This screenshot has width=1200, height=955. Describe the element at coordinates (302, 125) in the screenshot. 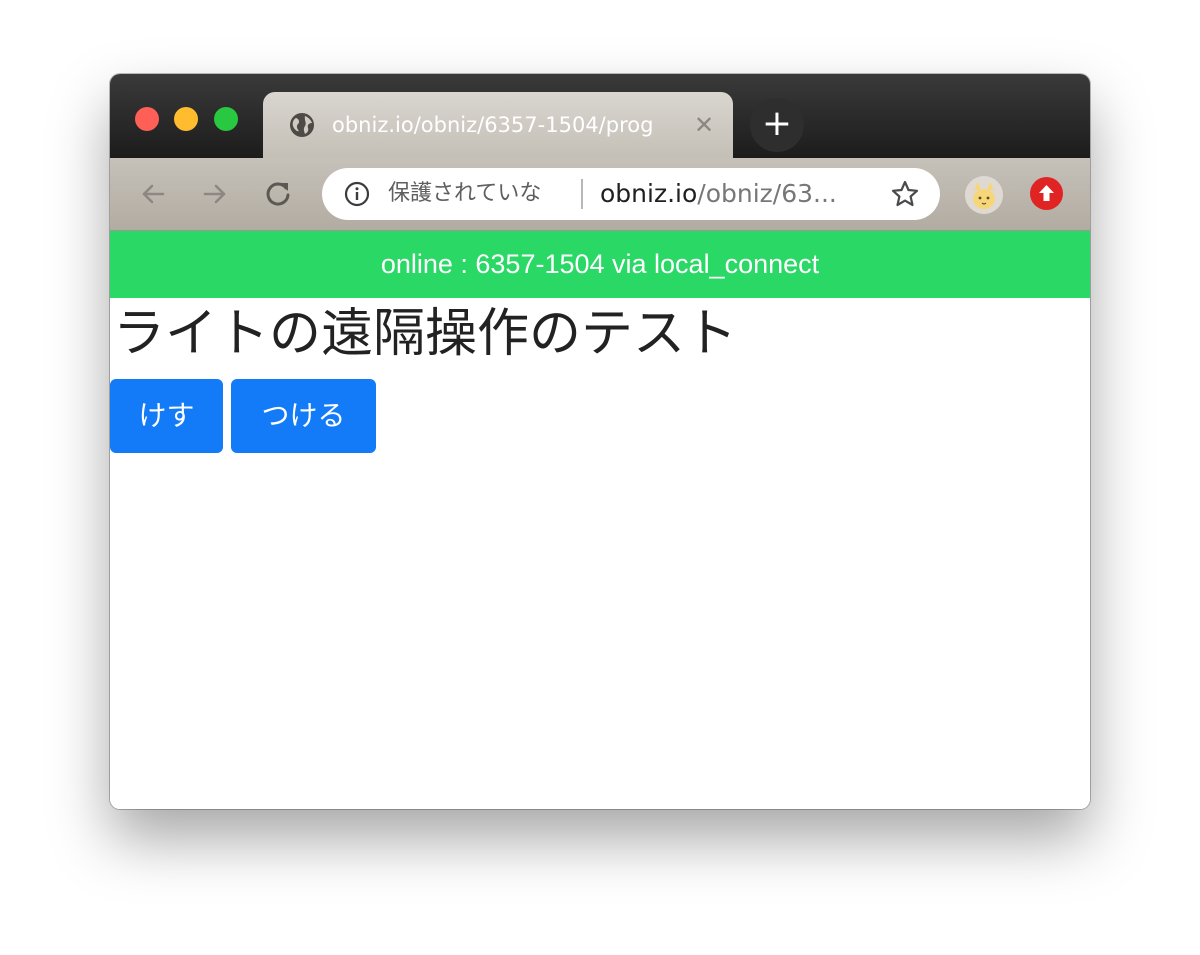

I see `globe-icon` at that location.